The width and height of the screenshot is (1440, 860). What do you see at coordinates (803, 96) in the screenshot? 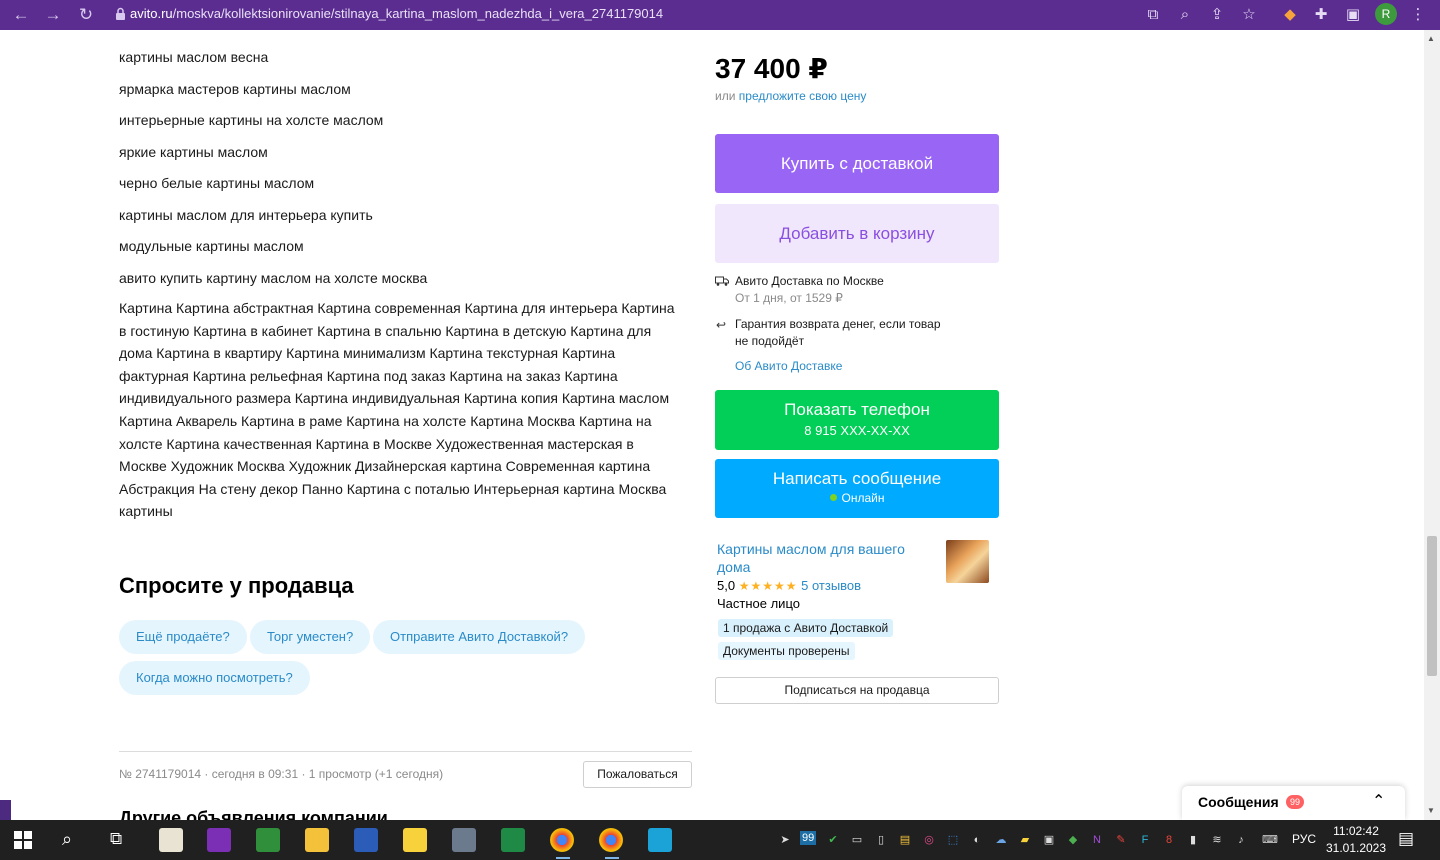
I see `offer-price-link: предложите свою цену` at bounding box center [803, 96].